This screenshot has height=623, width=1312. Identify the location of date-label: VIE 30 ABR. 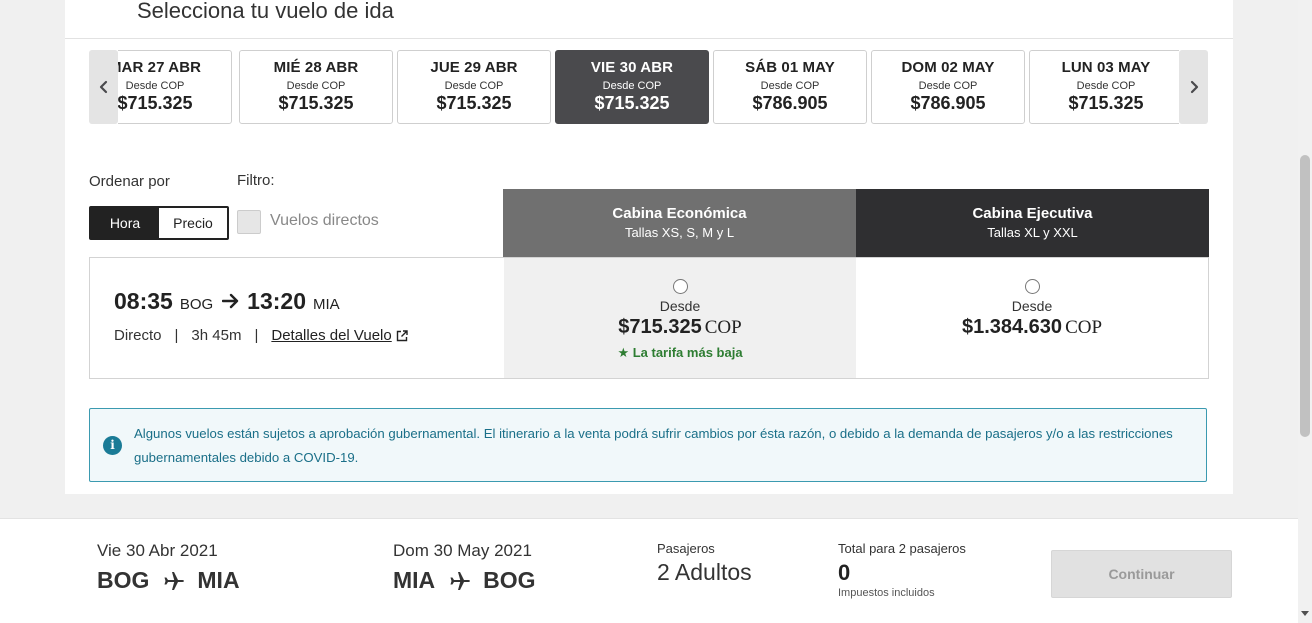
(632, 67).